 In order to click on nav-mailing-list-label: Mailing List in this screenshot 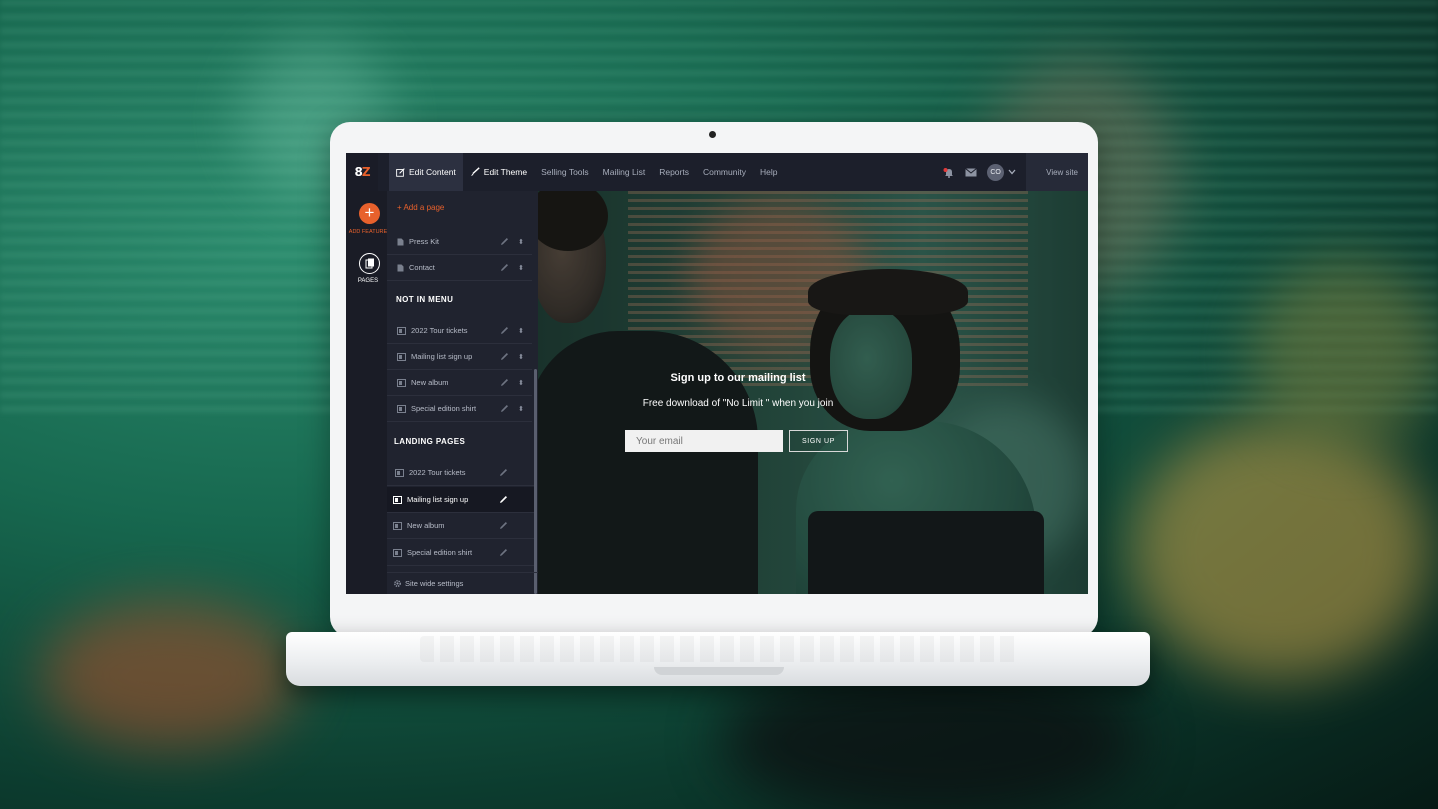, I will do `click(624, 172)`.